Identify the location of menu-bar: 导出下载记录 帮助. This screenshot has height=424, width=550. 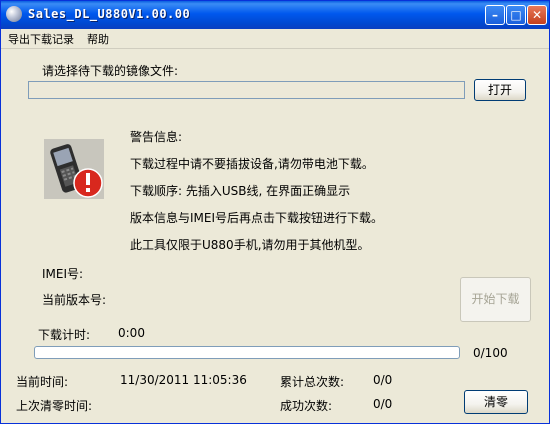
(275, 39).